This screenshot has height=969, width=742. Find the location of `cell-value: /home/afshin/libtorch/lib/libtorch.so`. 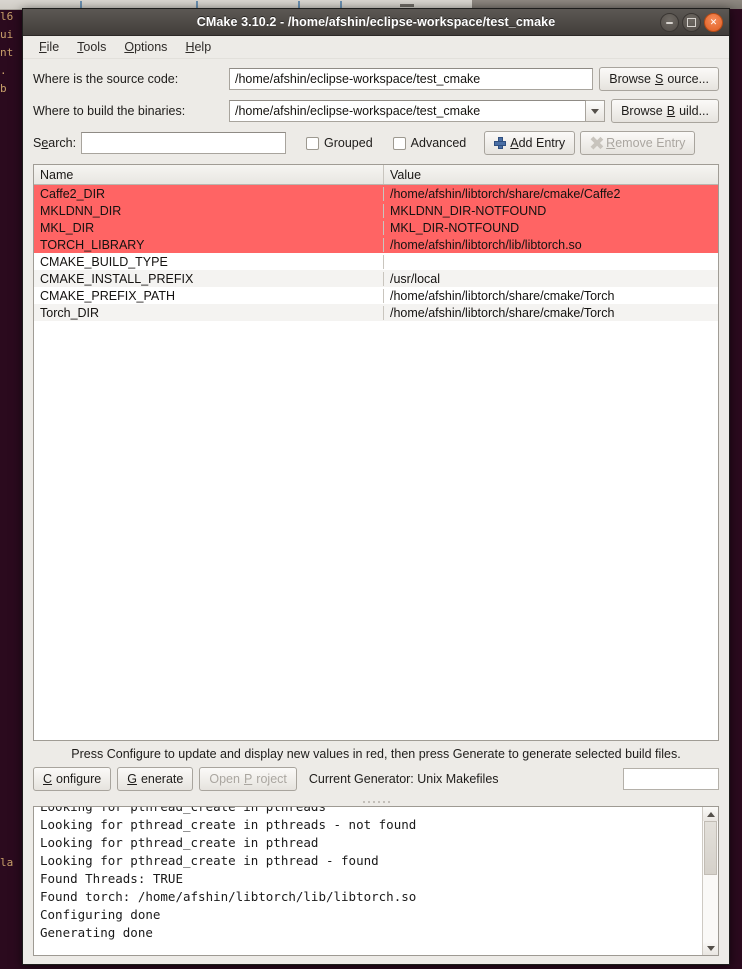

cell-value: /home/afshin/libtorch/lib/libtorch.so is located at coordinates (551, 245).